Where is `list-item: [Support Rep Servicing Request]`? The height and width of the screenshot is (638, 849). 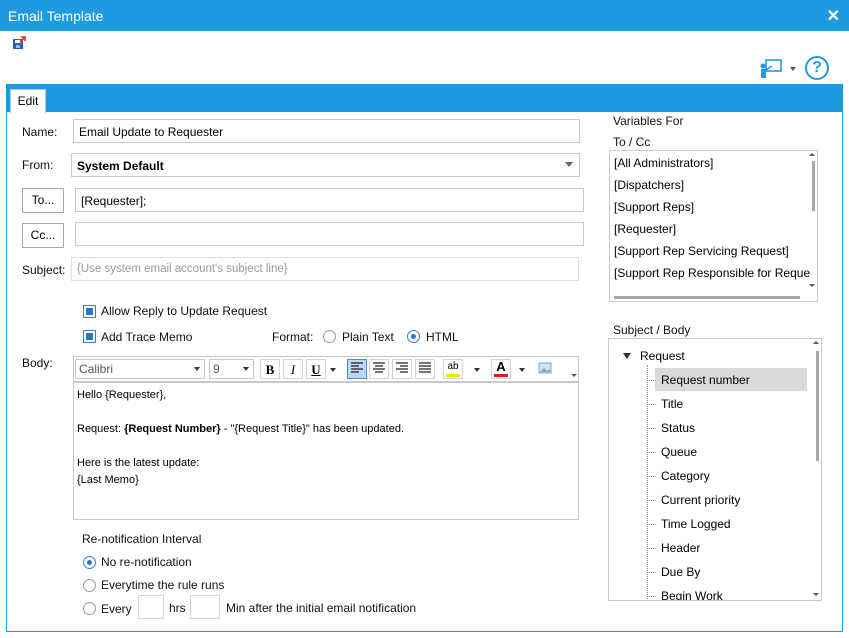
list-item: [Support Rep Servicing Request] is located at coordinates (701, 251).